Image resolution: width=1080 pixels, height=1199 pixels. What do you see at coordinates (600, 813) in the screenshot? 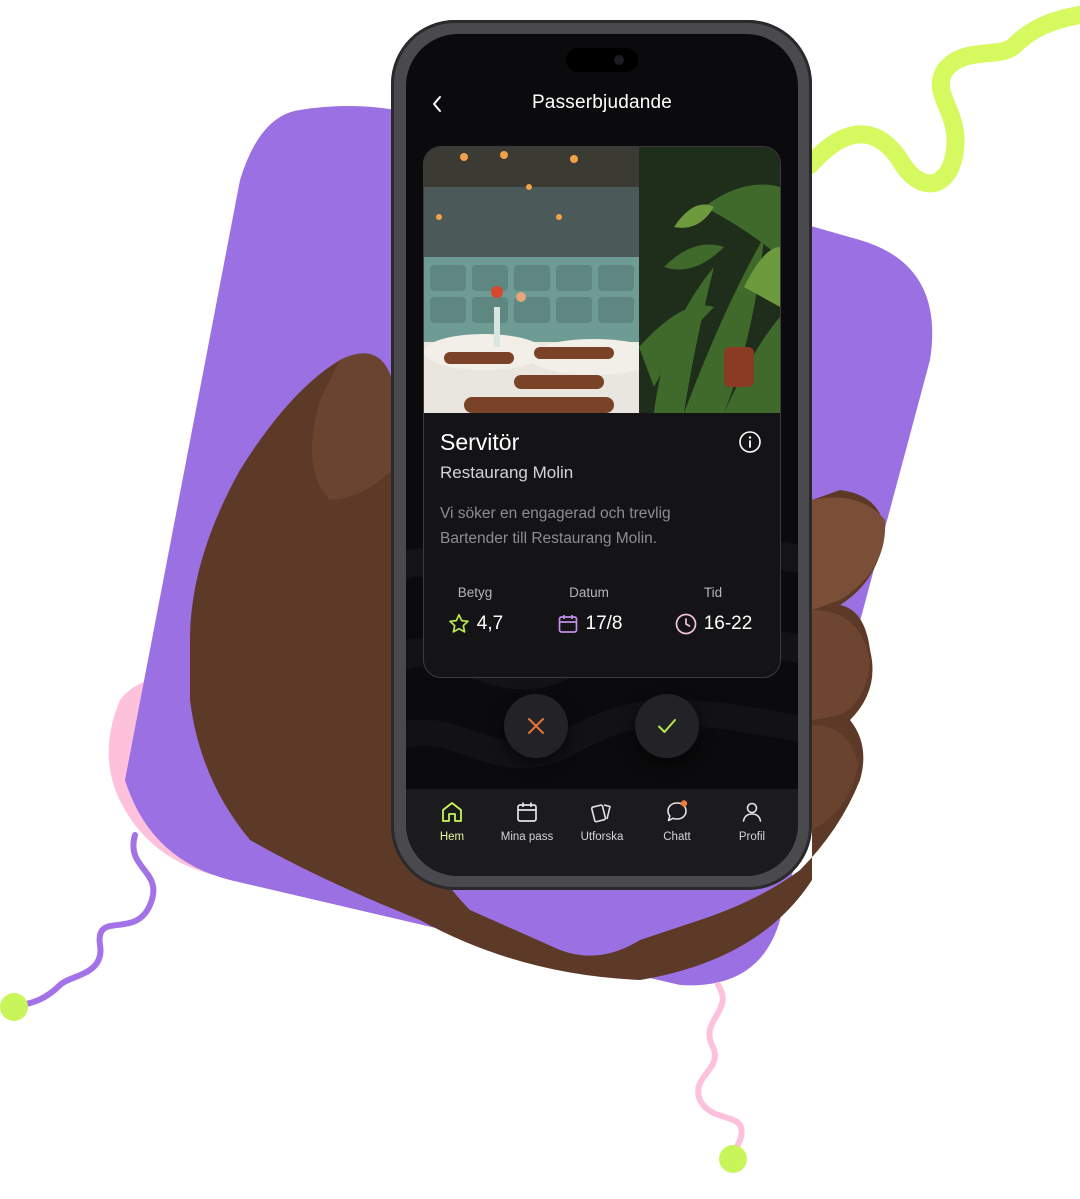
I see `cards-icon` at bounding box center [600, 813].